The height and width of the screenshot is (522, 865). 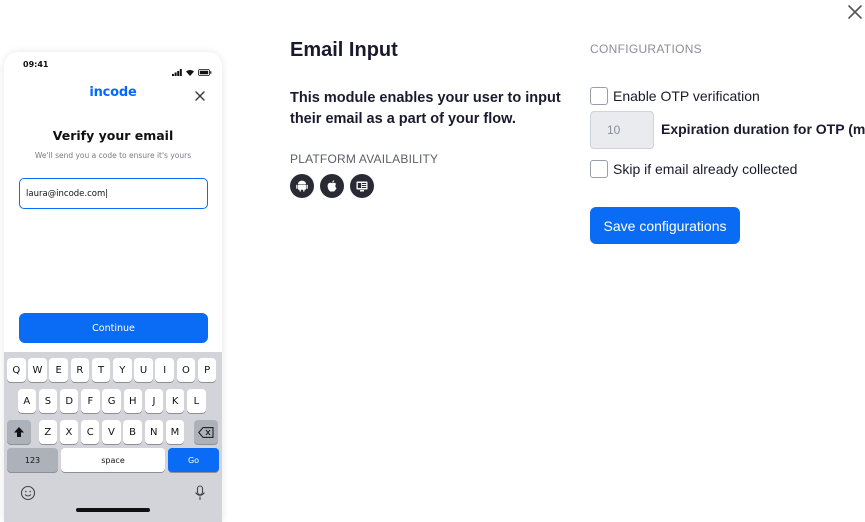 What do you see at coordinates (32, 460) in the screenshot?
I see `numbers-key: 123` at bounding box center [32, 460].